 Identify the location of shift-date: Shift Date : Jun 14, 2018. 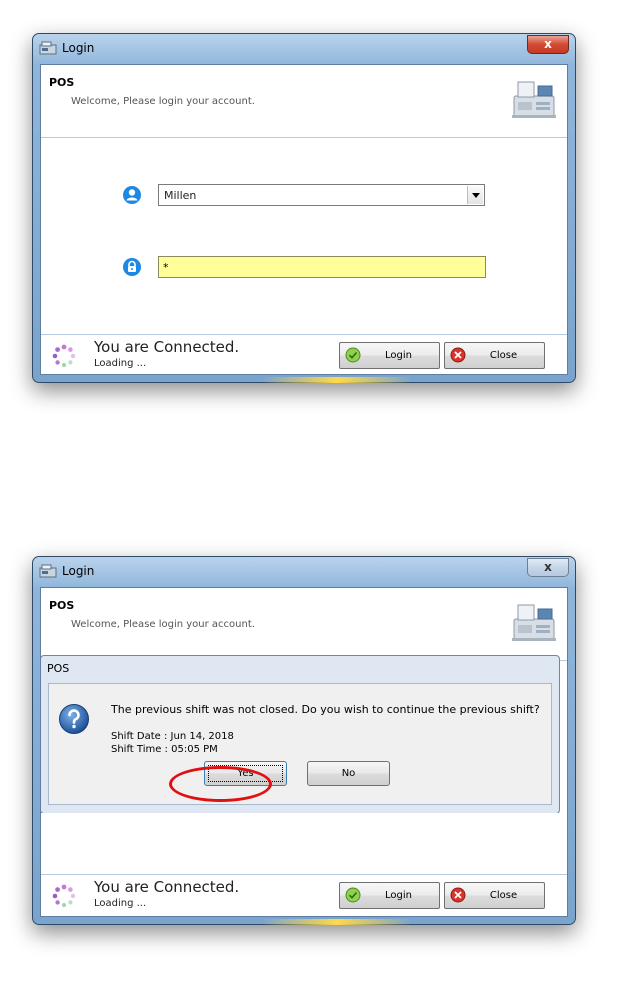
(172, 736).